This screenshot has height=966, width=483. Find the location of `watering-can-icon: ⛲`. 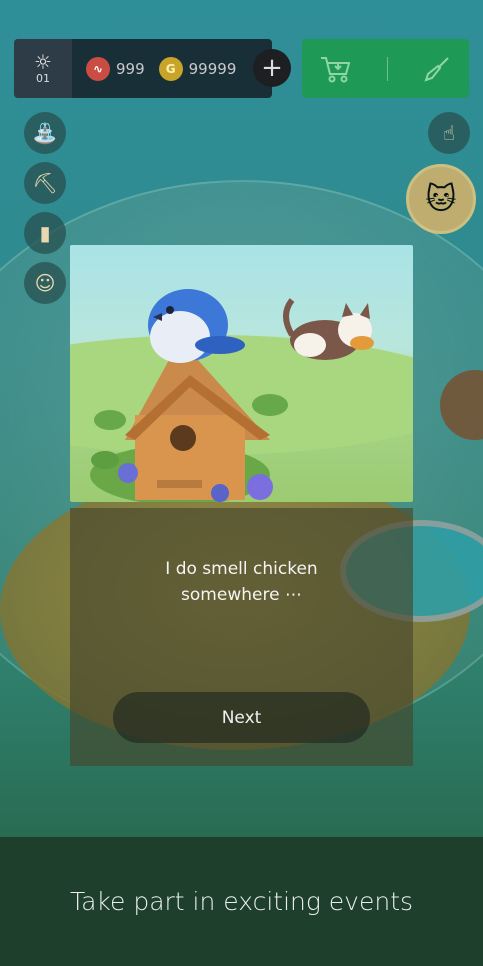

watering-can-icon: ⛲ is located at coordinates (45, 133).